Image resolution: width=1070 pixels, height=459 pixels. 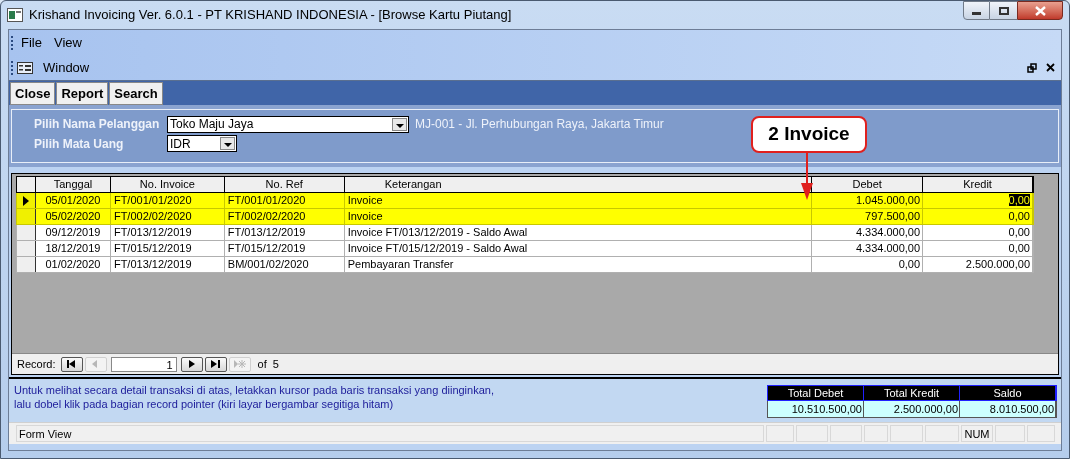 What do you see at coordinates (816, 409) in the screenshot?
I see `totals-value: 10.510.500,00` at bounding box center [816, 409].